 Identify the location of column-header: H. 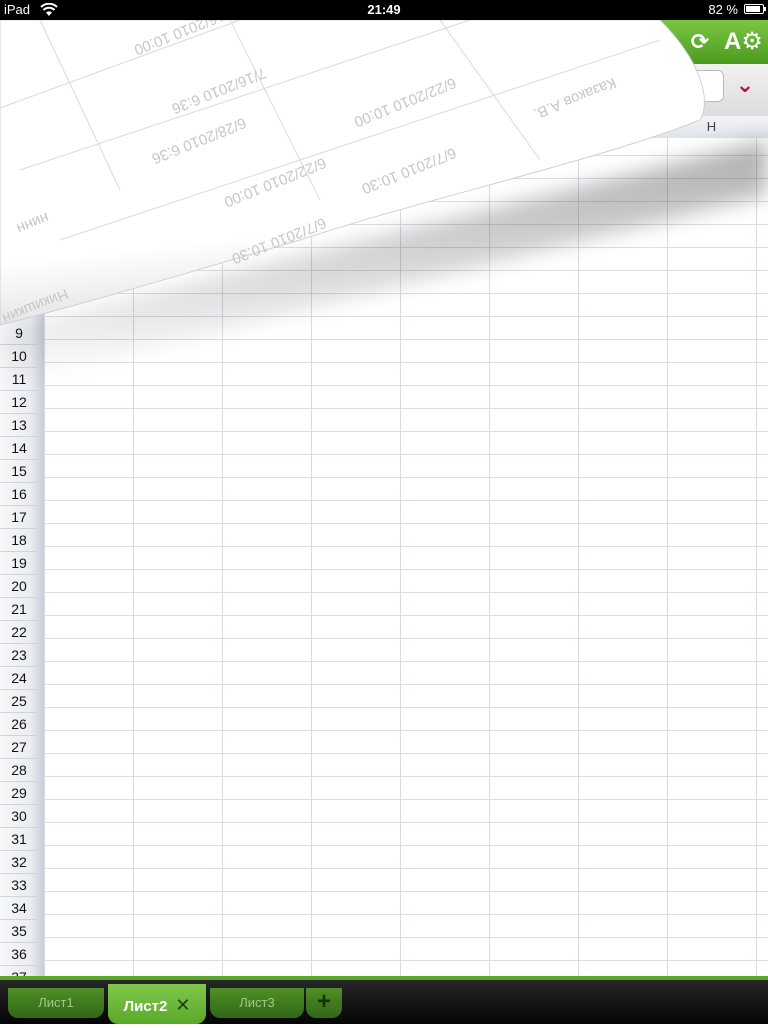
(711, 127).